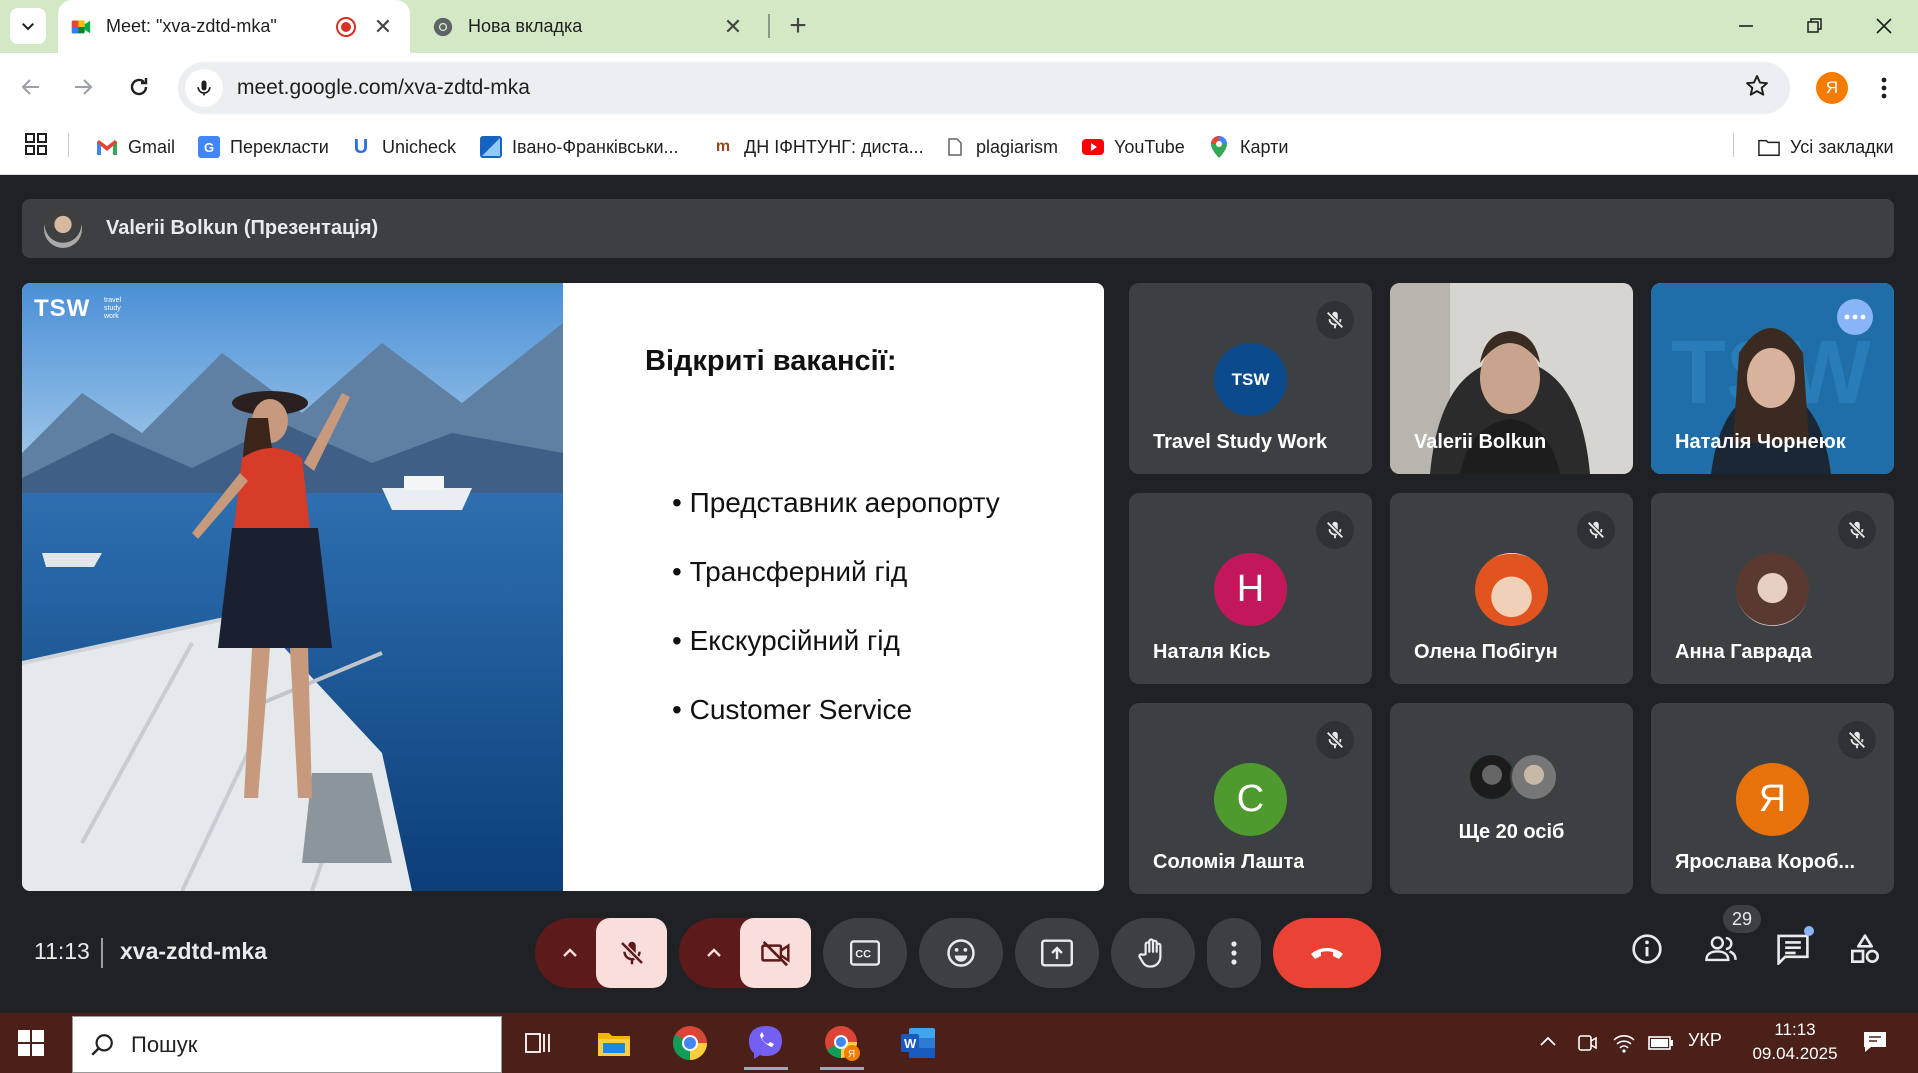 This screenshot has height=1073, width=1918. I want to click on unicheck-icon: U, so click(361, 146).